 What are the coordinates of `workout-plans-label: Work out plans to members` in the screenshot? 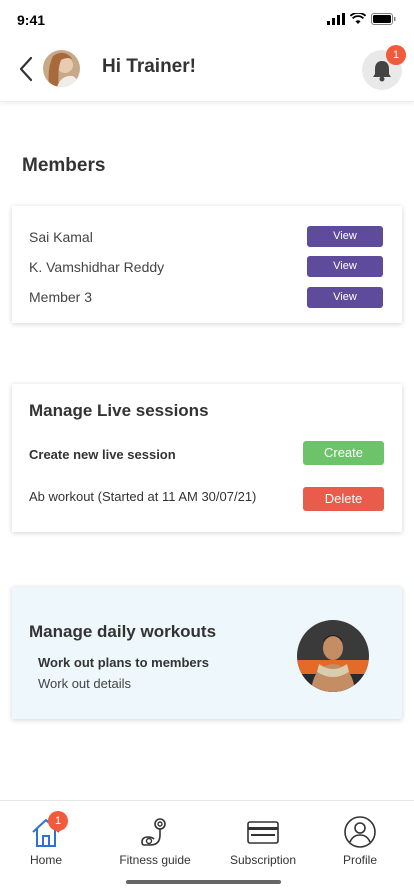 It's located at (123, 662).